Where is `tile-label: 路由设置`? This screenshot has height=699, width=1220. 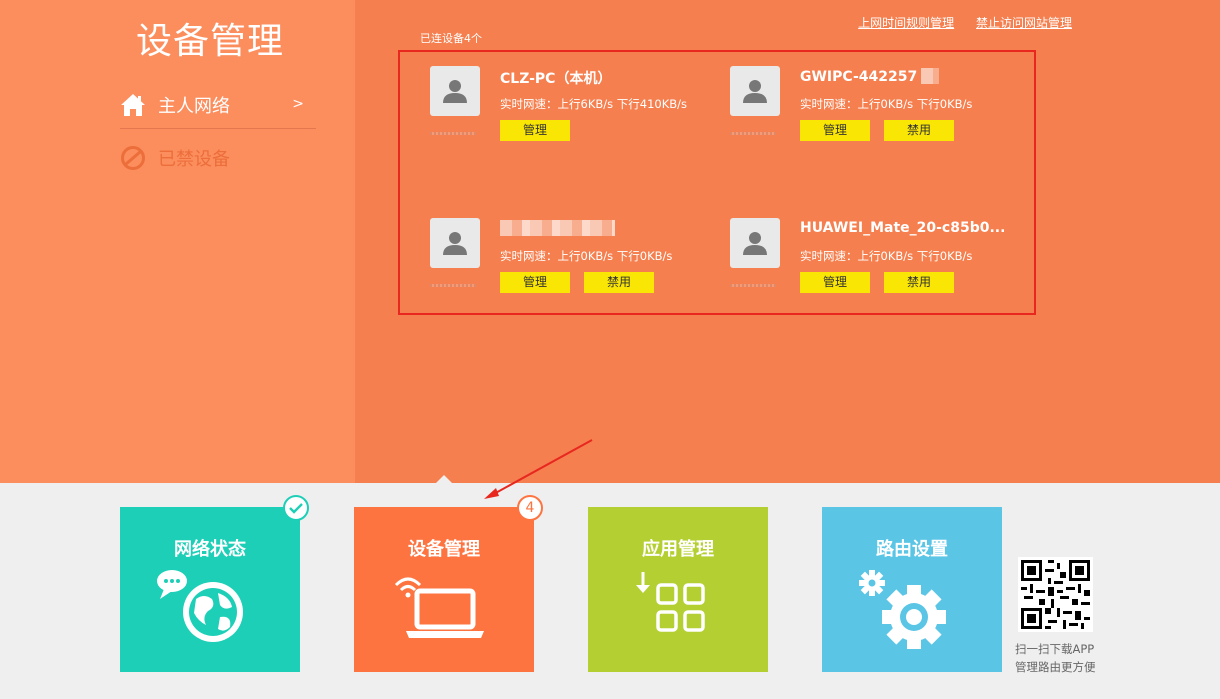
tile-label: 路由设置 is located at coordinates (912, 549).